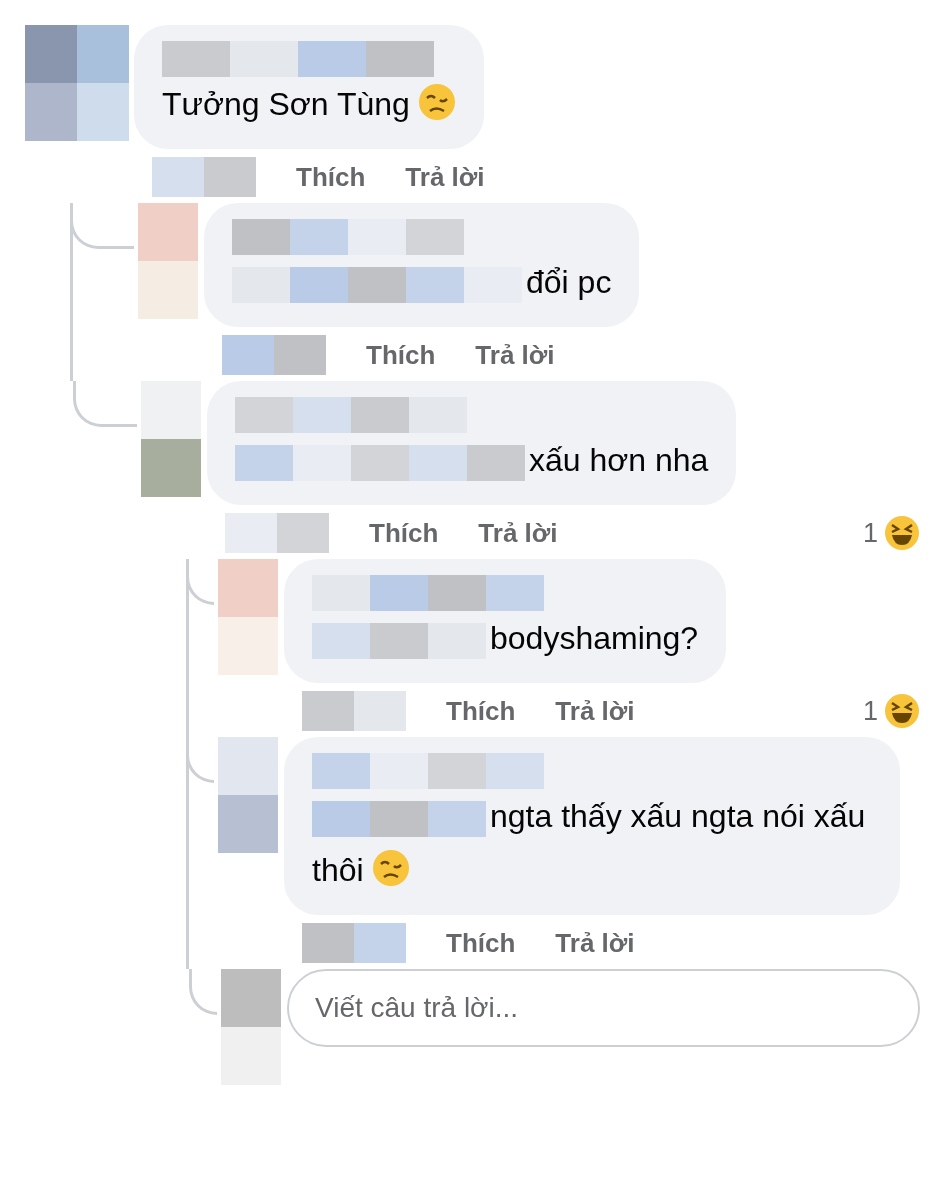 The height and width of the screenshot is (1178, 946). What do you see at coordinates (472, 460) in the screenshot?
I see `comment-text: xấu hơn nha` at bounding box center [472, 460].